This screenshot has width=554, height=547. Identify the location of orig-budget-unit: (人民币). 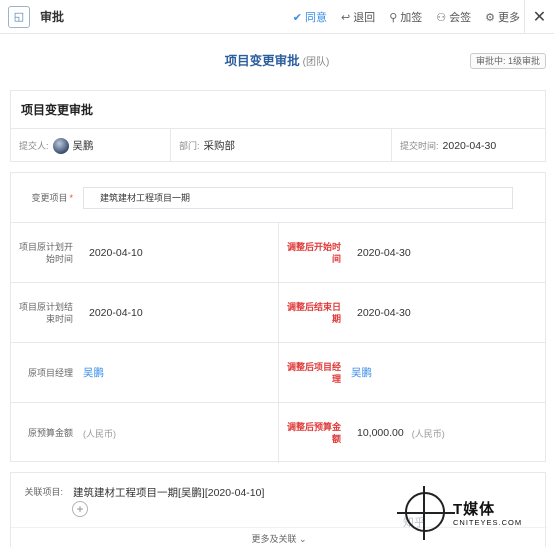
(99, 433).